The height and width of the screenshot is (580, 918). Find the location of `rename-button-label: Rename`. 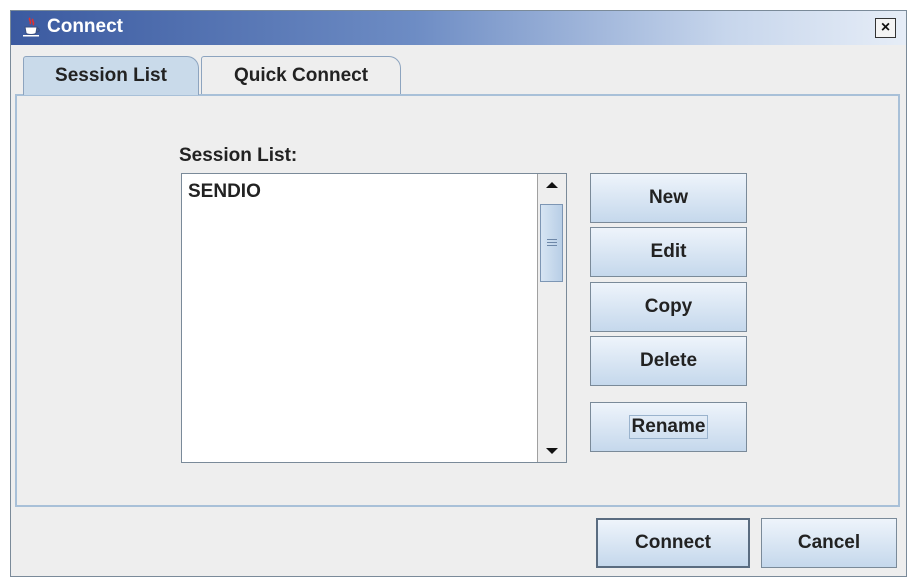

rename-button-label: Rename is located at coordinates (668, 427).